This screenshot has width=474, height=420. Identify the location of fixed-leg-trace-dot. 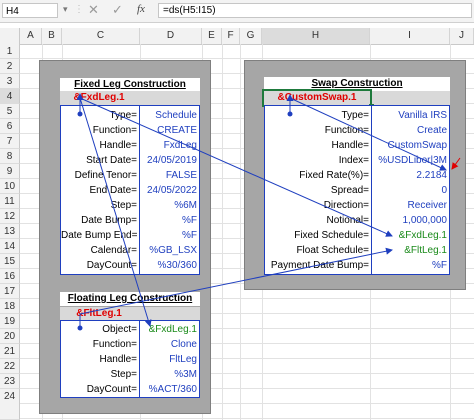
(80, 114).